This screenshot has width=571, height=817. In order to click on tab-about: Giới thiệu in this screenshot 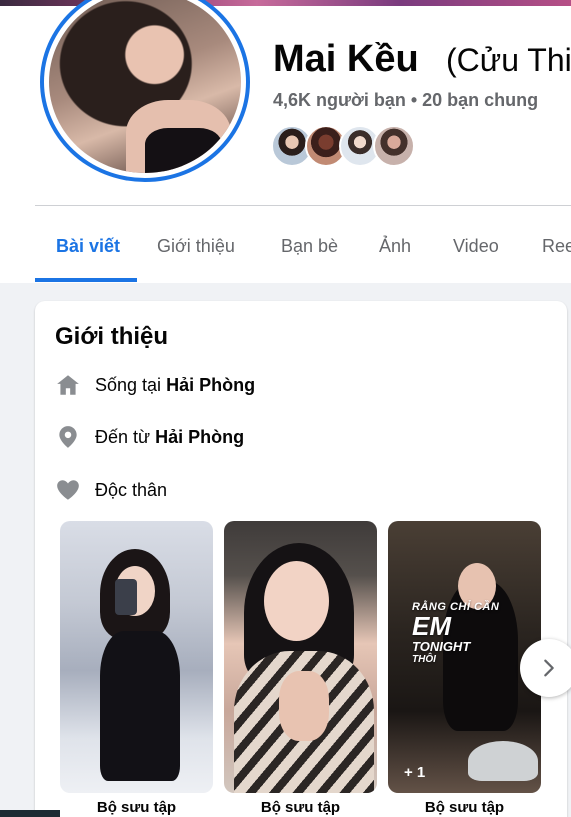, I will do `click(196, 248)`.